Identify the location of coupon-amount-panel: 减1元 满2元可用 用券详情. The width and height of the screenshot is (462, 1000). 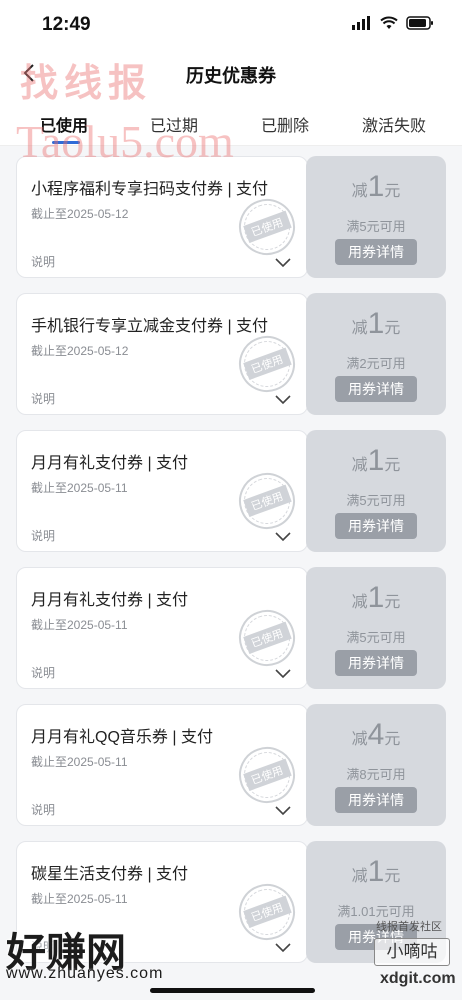
(376, 354).